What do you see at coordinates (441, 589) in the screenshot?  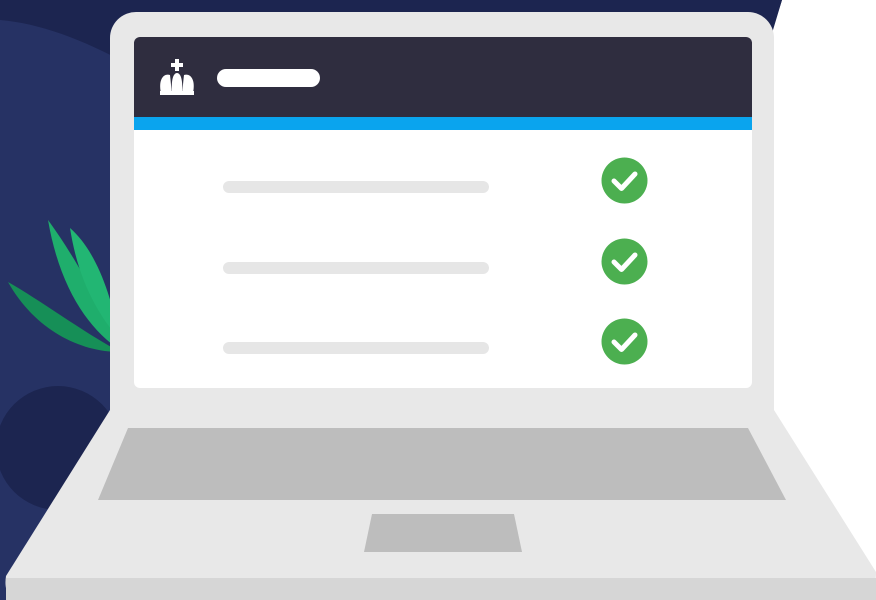 I see `laptop-front-edge` at bounding box center [441, 589].